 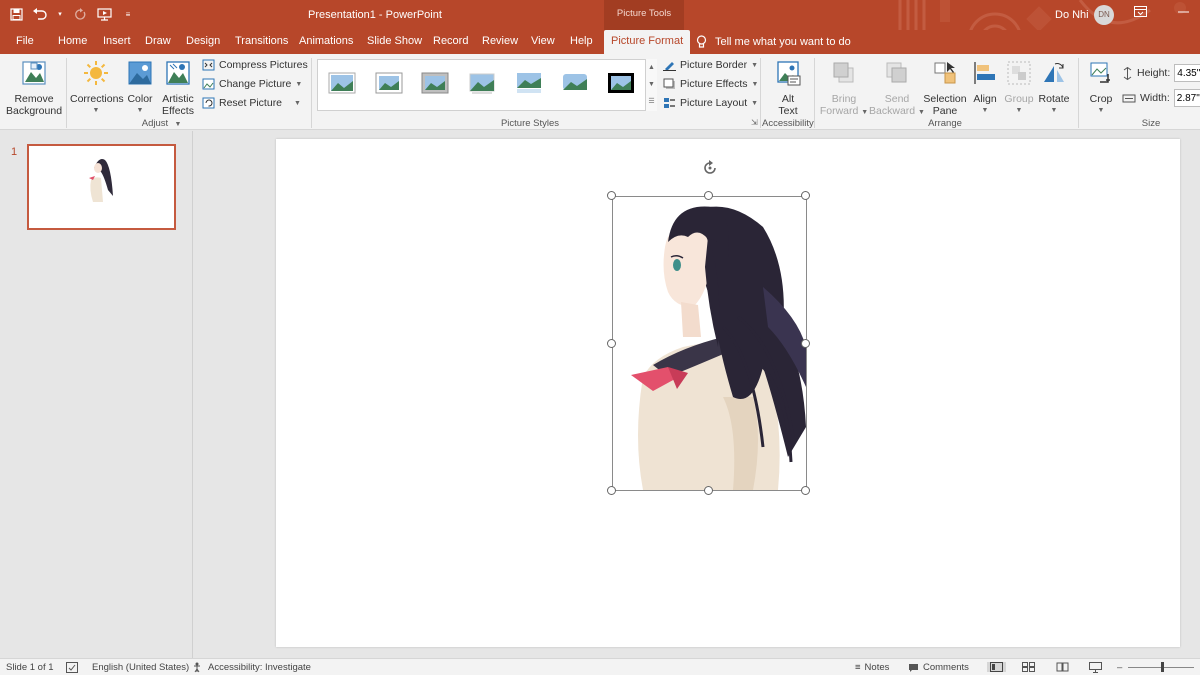 What do you see at coordinates (543, 42) in the screenshot?
I see `tab-view: View` at bounding box center [543, 42].